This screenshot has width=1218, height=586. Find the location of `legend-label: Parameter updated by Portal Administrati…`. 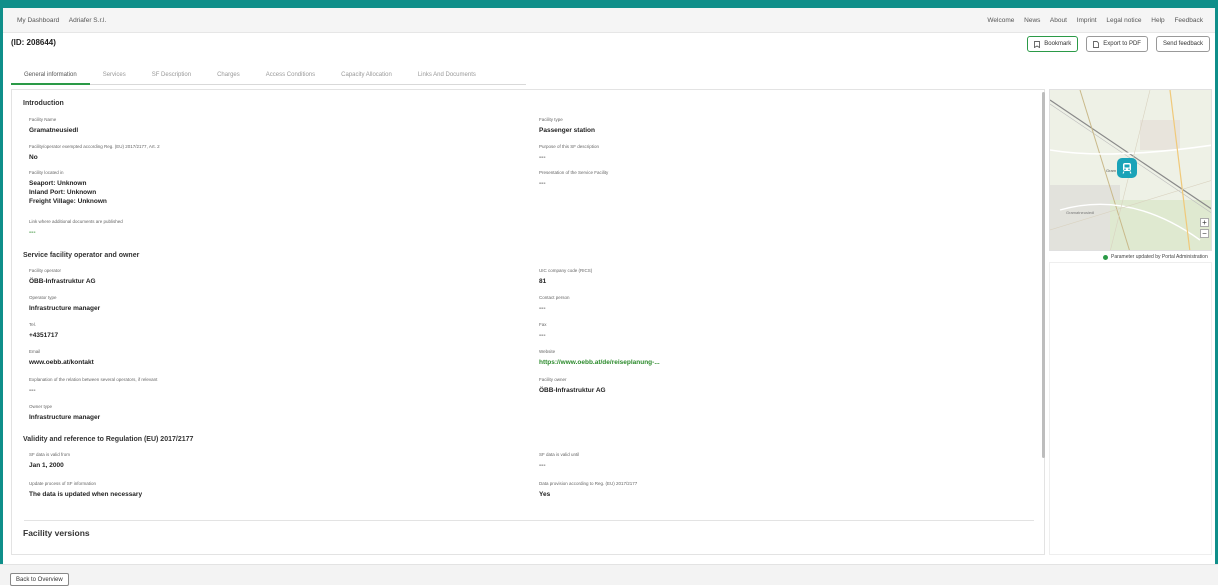

legend-label: Parameter updated by Portal Administrati… is located at coordinates (1159, 257).